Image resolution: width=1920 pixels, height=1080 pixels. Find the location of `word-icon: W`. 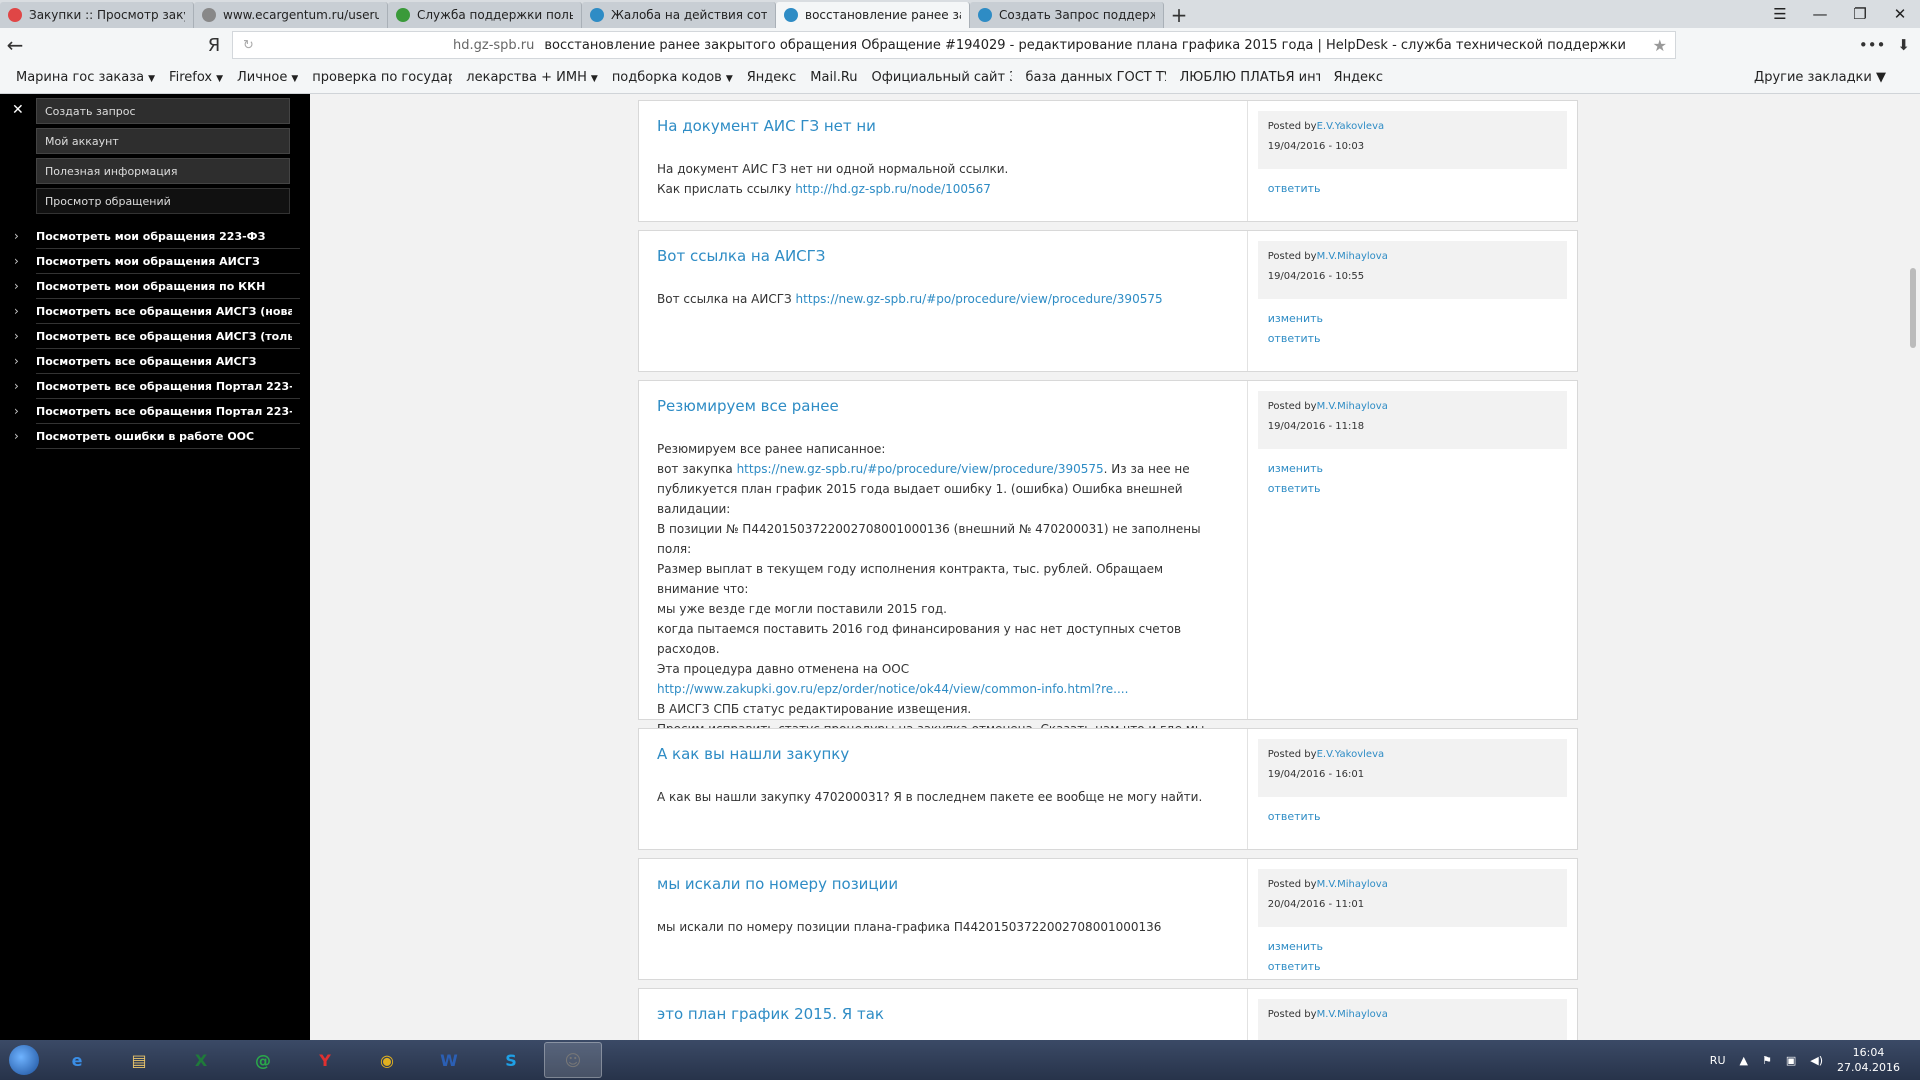

word-icon: W is located at coordinates (449, 1060).